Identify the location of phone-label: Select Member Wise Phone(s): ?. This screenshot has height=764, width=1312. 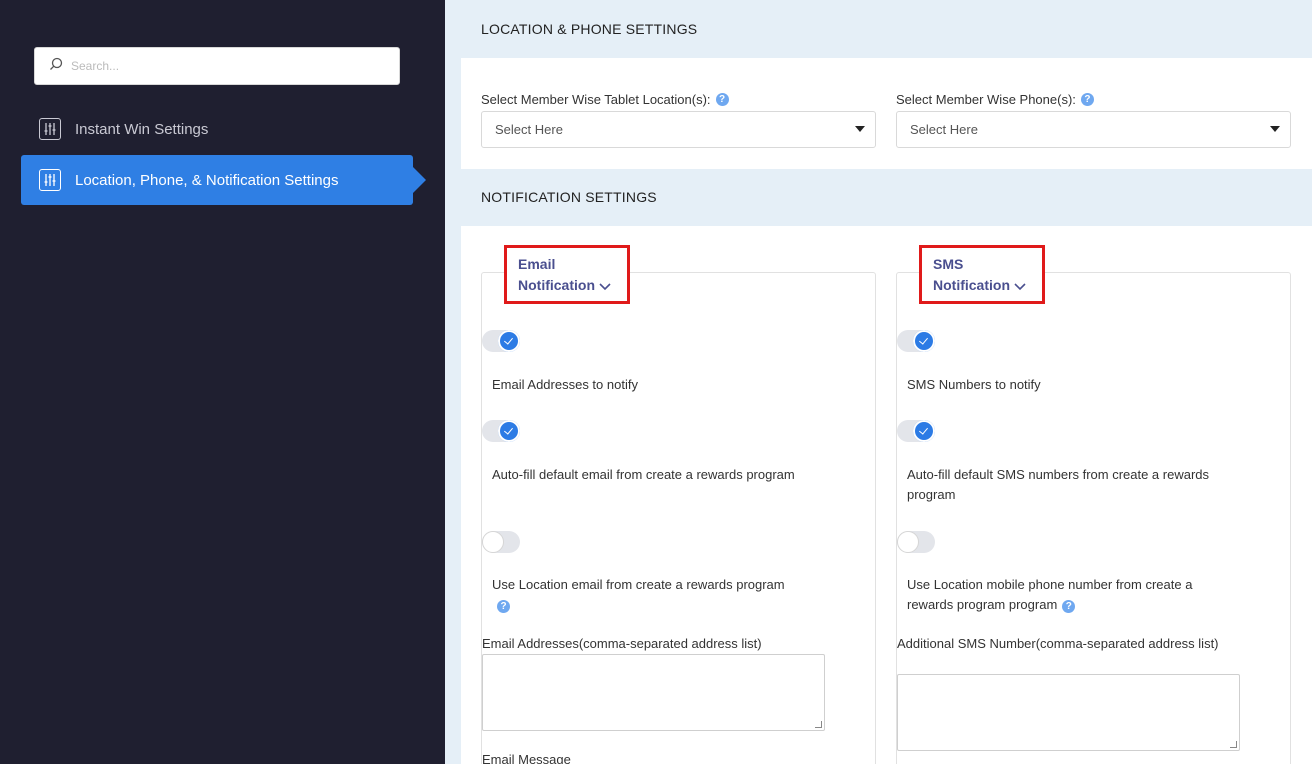
(995, 99).